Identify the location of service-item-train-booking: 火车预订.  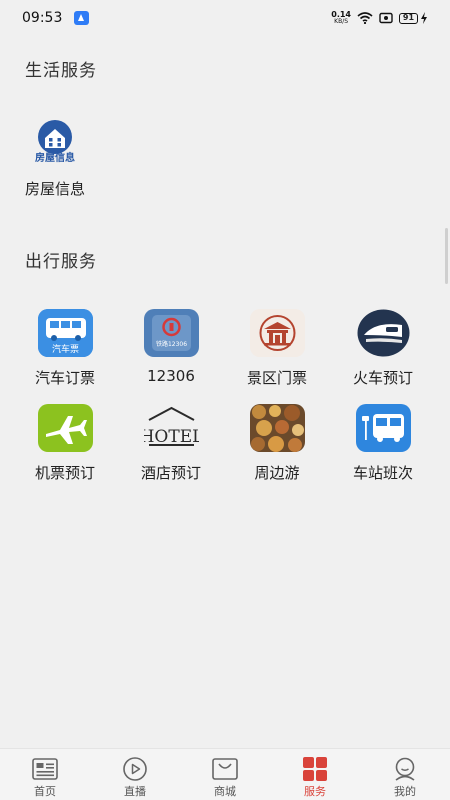
(383, 356).